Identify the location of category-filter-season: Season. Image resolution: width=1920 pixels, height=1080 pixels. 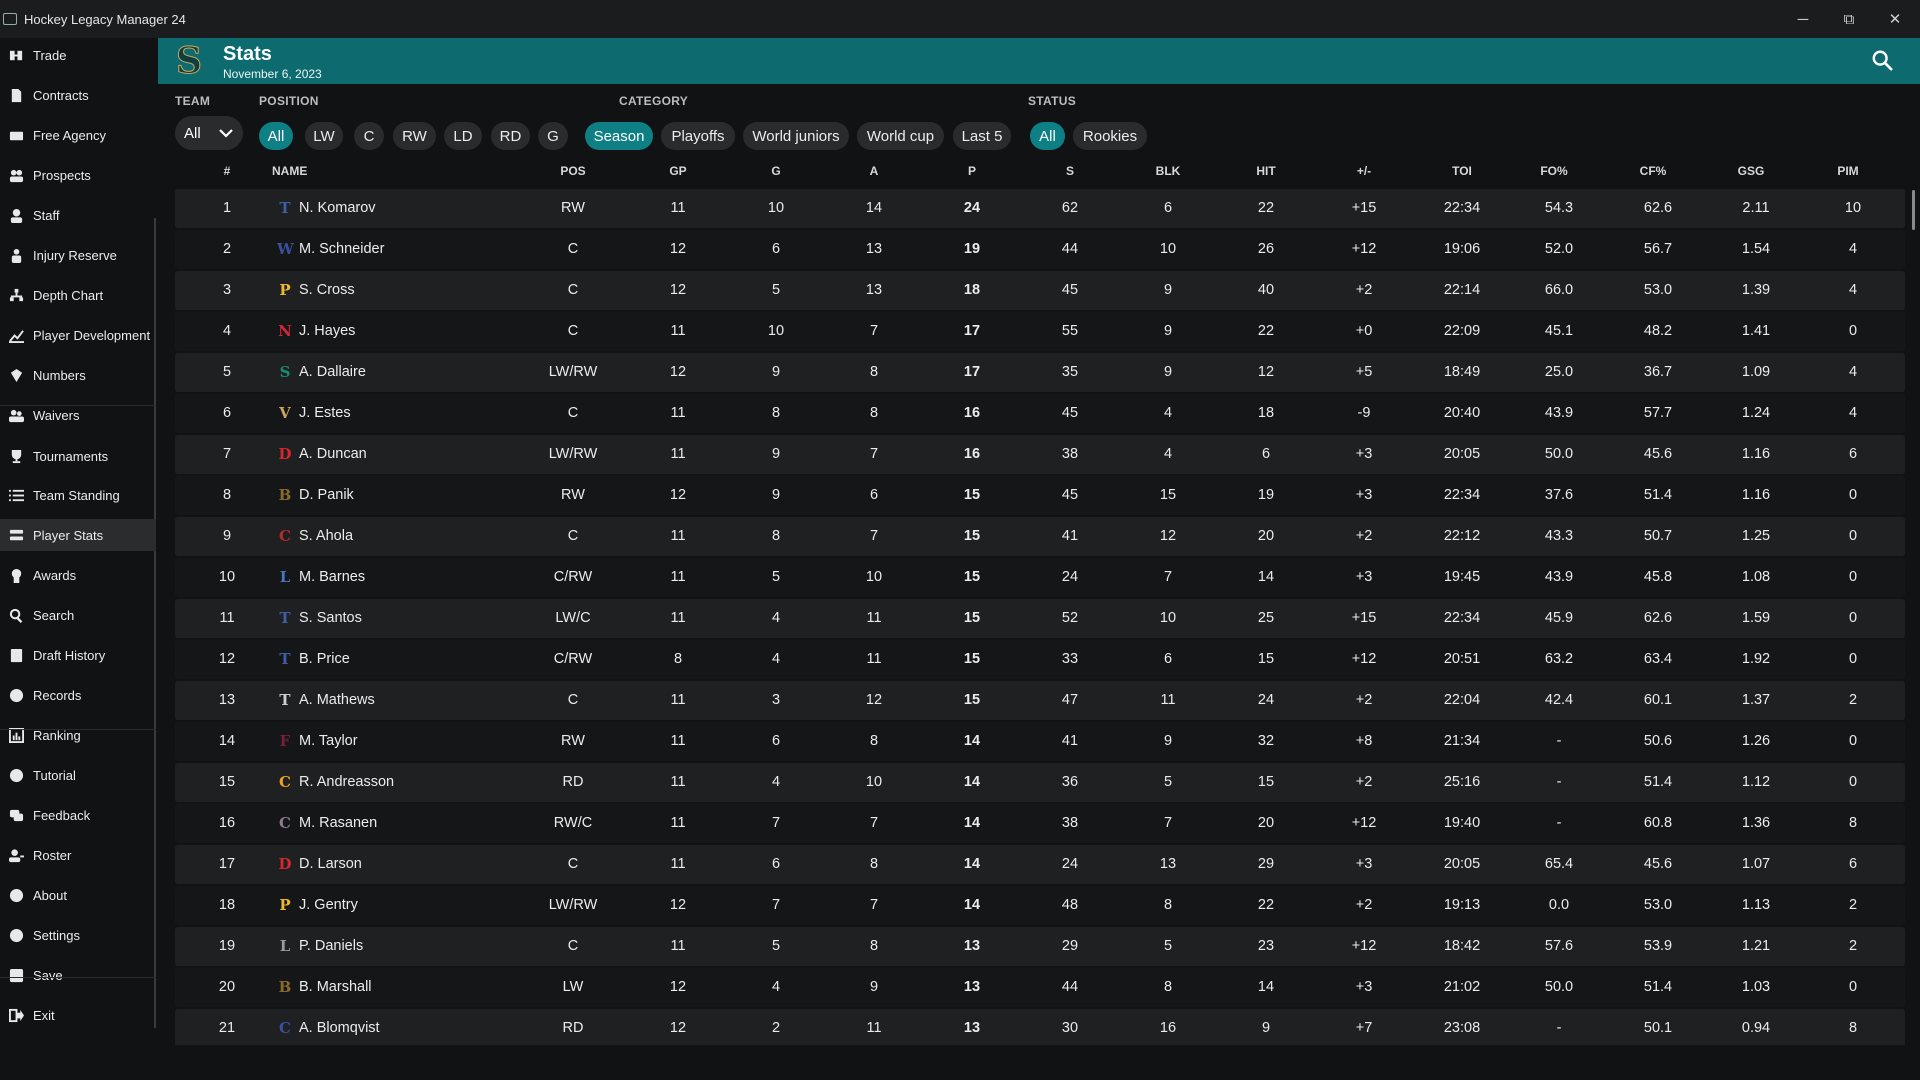
(619, 136).